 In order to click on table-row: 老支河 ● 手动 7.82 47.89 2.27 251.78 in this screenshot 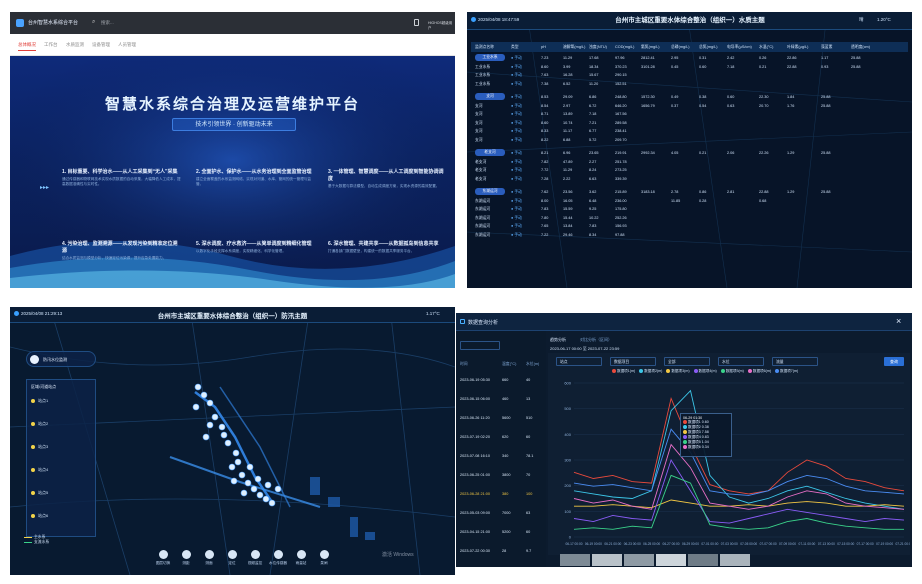, I will do `click(689, 162)`.